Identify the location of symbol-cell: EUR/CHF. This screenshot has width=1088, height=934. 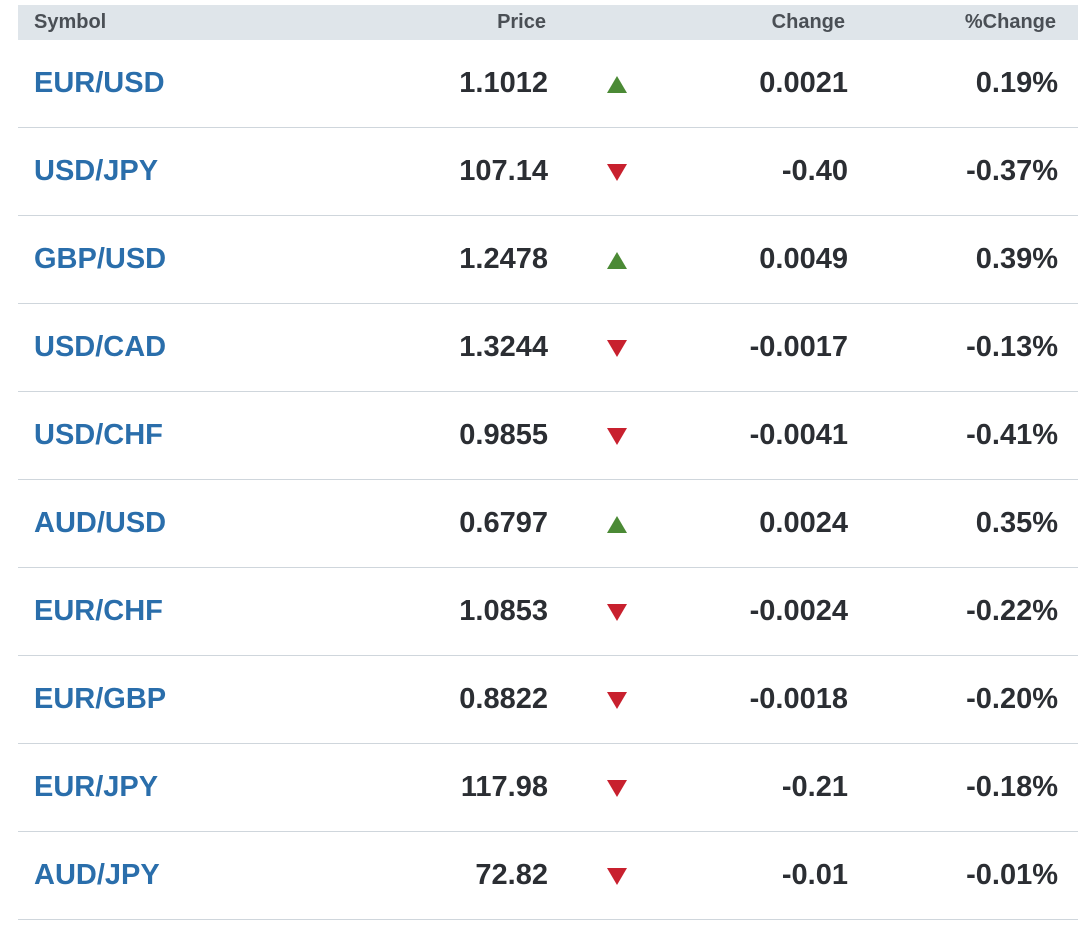
(98, 611).